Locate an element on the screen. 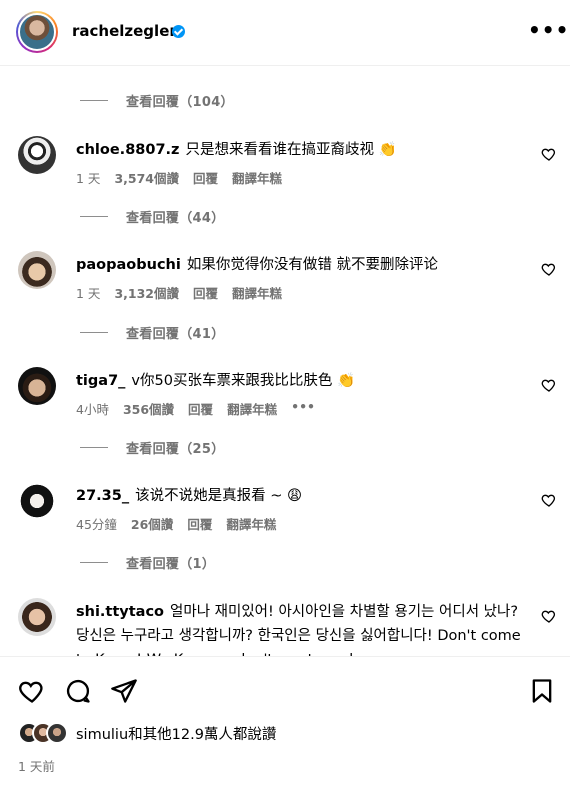  comment-bubble-icon is located at coordinates (78, 691).